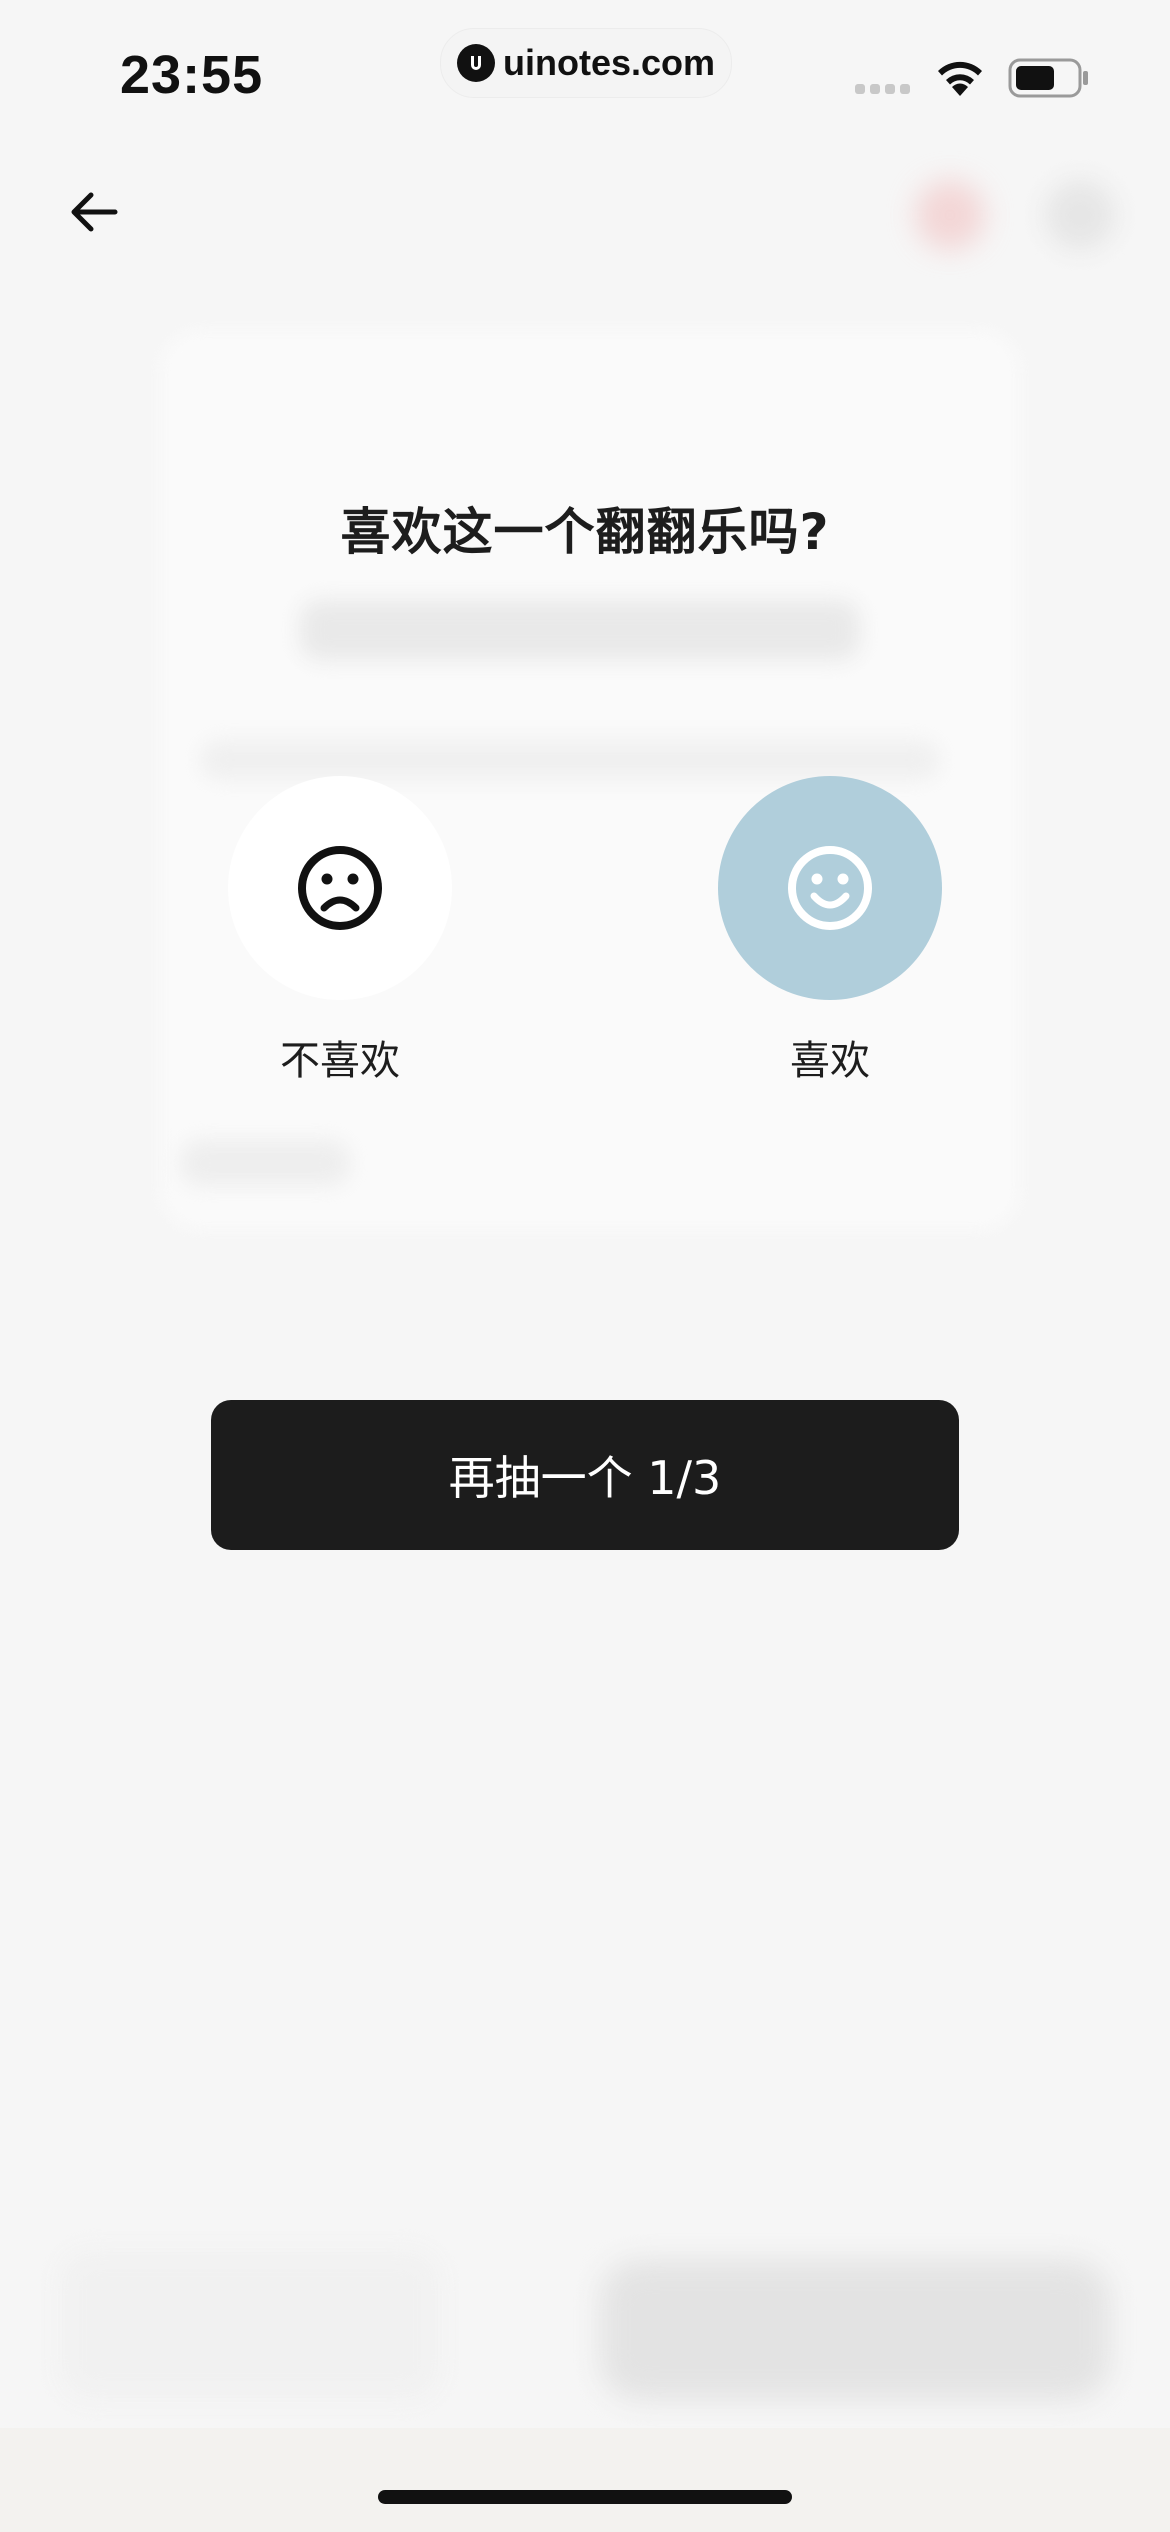 This screenshot has width=1170, height=2532. I want to click on dislike-button: 不喜欢, so click(340, 931).